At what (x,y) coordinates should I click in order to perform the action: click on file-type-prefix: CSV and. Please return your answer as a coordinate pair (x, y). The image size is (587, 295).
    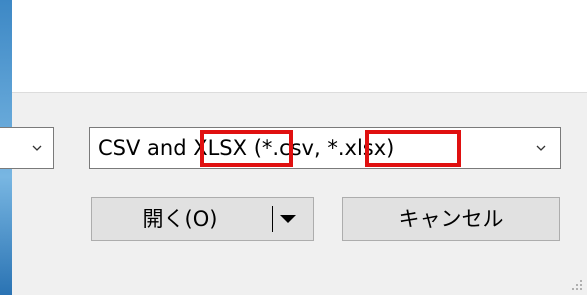
    Looking at the image, I should click on (146, 148).